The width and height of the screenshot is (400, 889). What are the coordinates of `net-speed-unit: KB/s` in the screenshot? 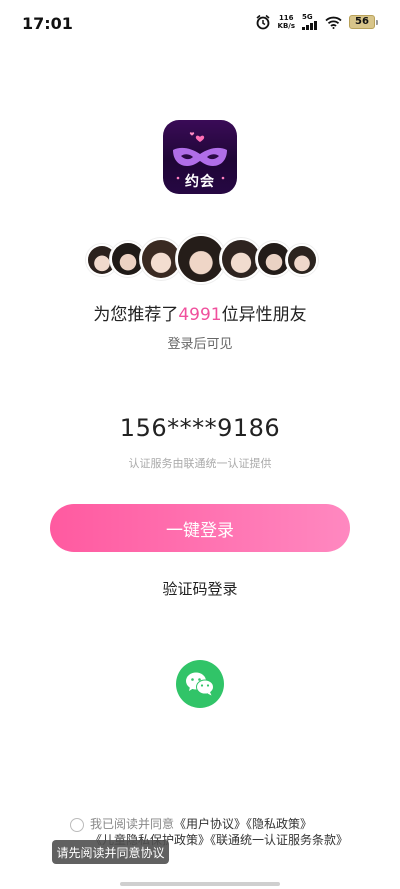 It's located at (286, 26).